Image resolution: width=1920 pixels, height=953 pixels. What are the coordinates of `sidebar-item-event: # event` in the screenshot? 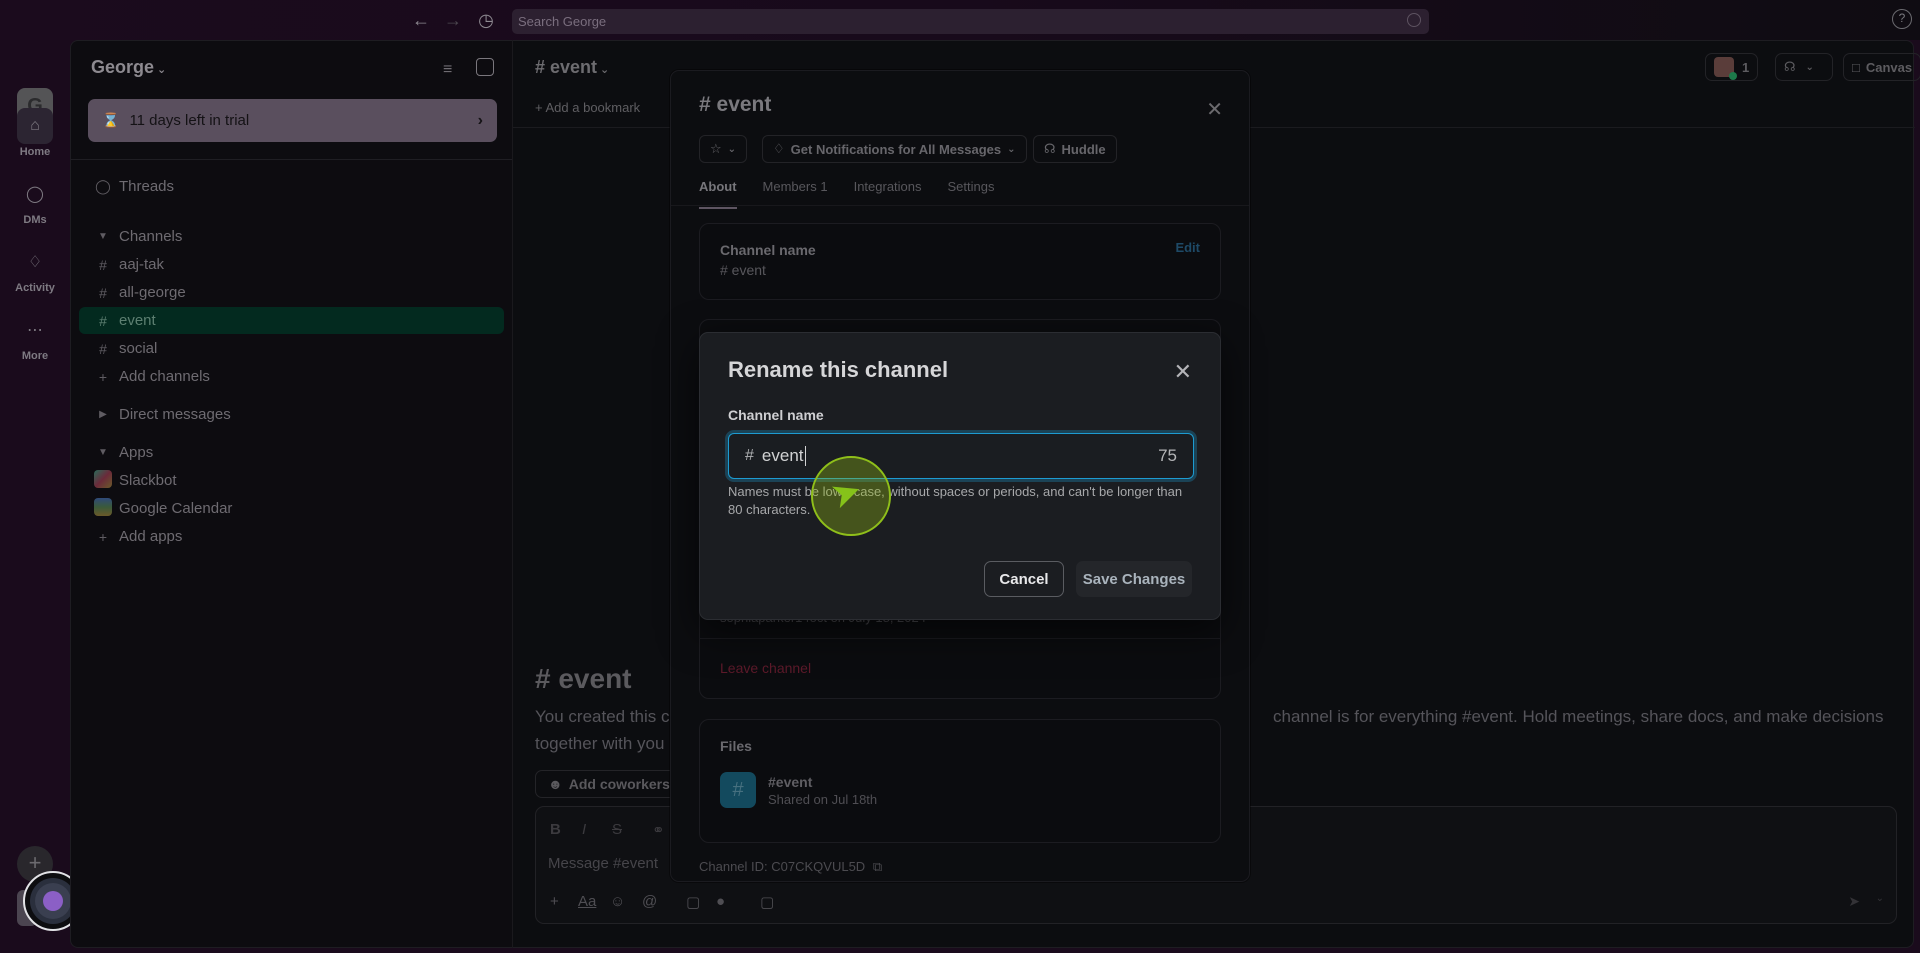 It's located at (291, 320).